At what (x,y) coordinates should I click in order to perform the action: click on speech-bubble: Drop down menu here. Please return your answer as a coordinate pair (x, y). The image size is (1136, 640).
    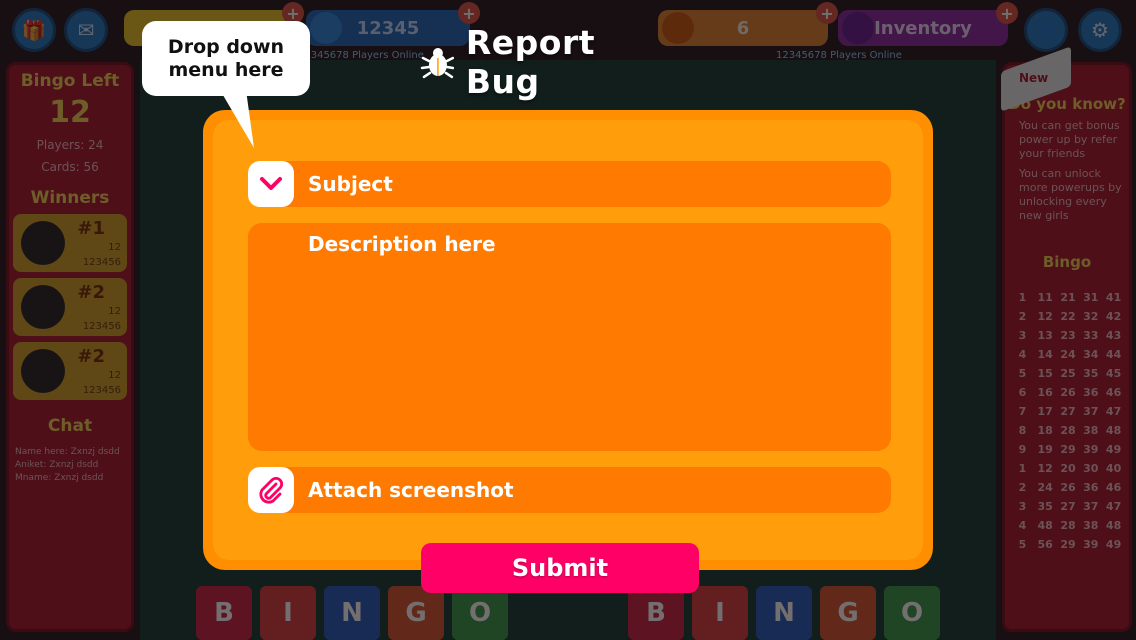
    Looking at the image, I should click on (226, 58).